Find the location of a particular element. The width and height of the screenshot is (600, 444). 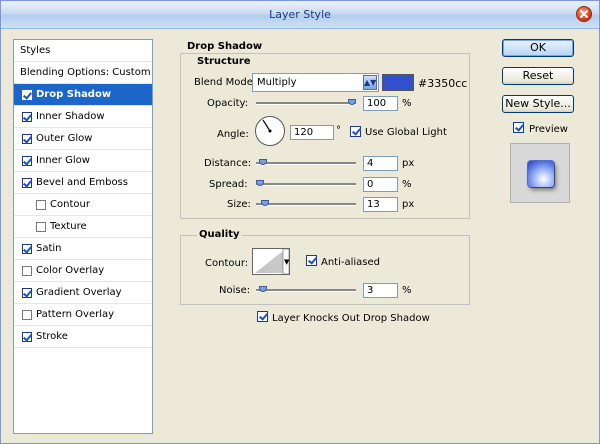

style-item-stroke: Stroke is located at coordinates (83, 337).